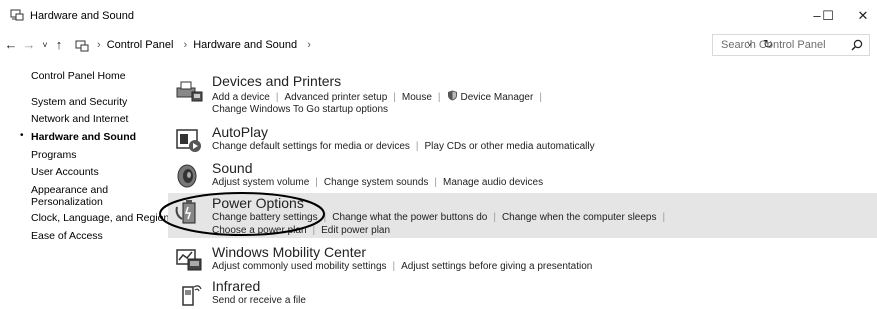 This screenshot has width=877, height=309. I want to click on back-button: ←, so click(11, 45).